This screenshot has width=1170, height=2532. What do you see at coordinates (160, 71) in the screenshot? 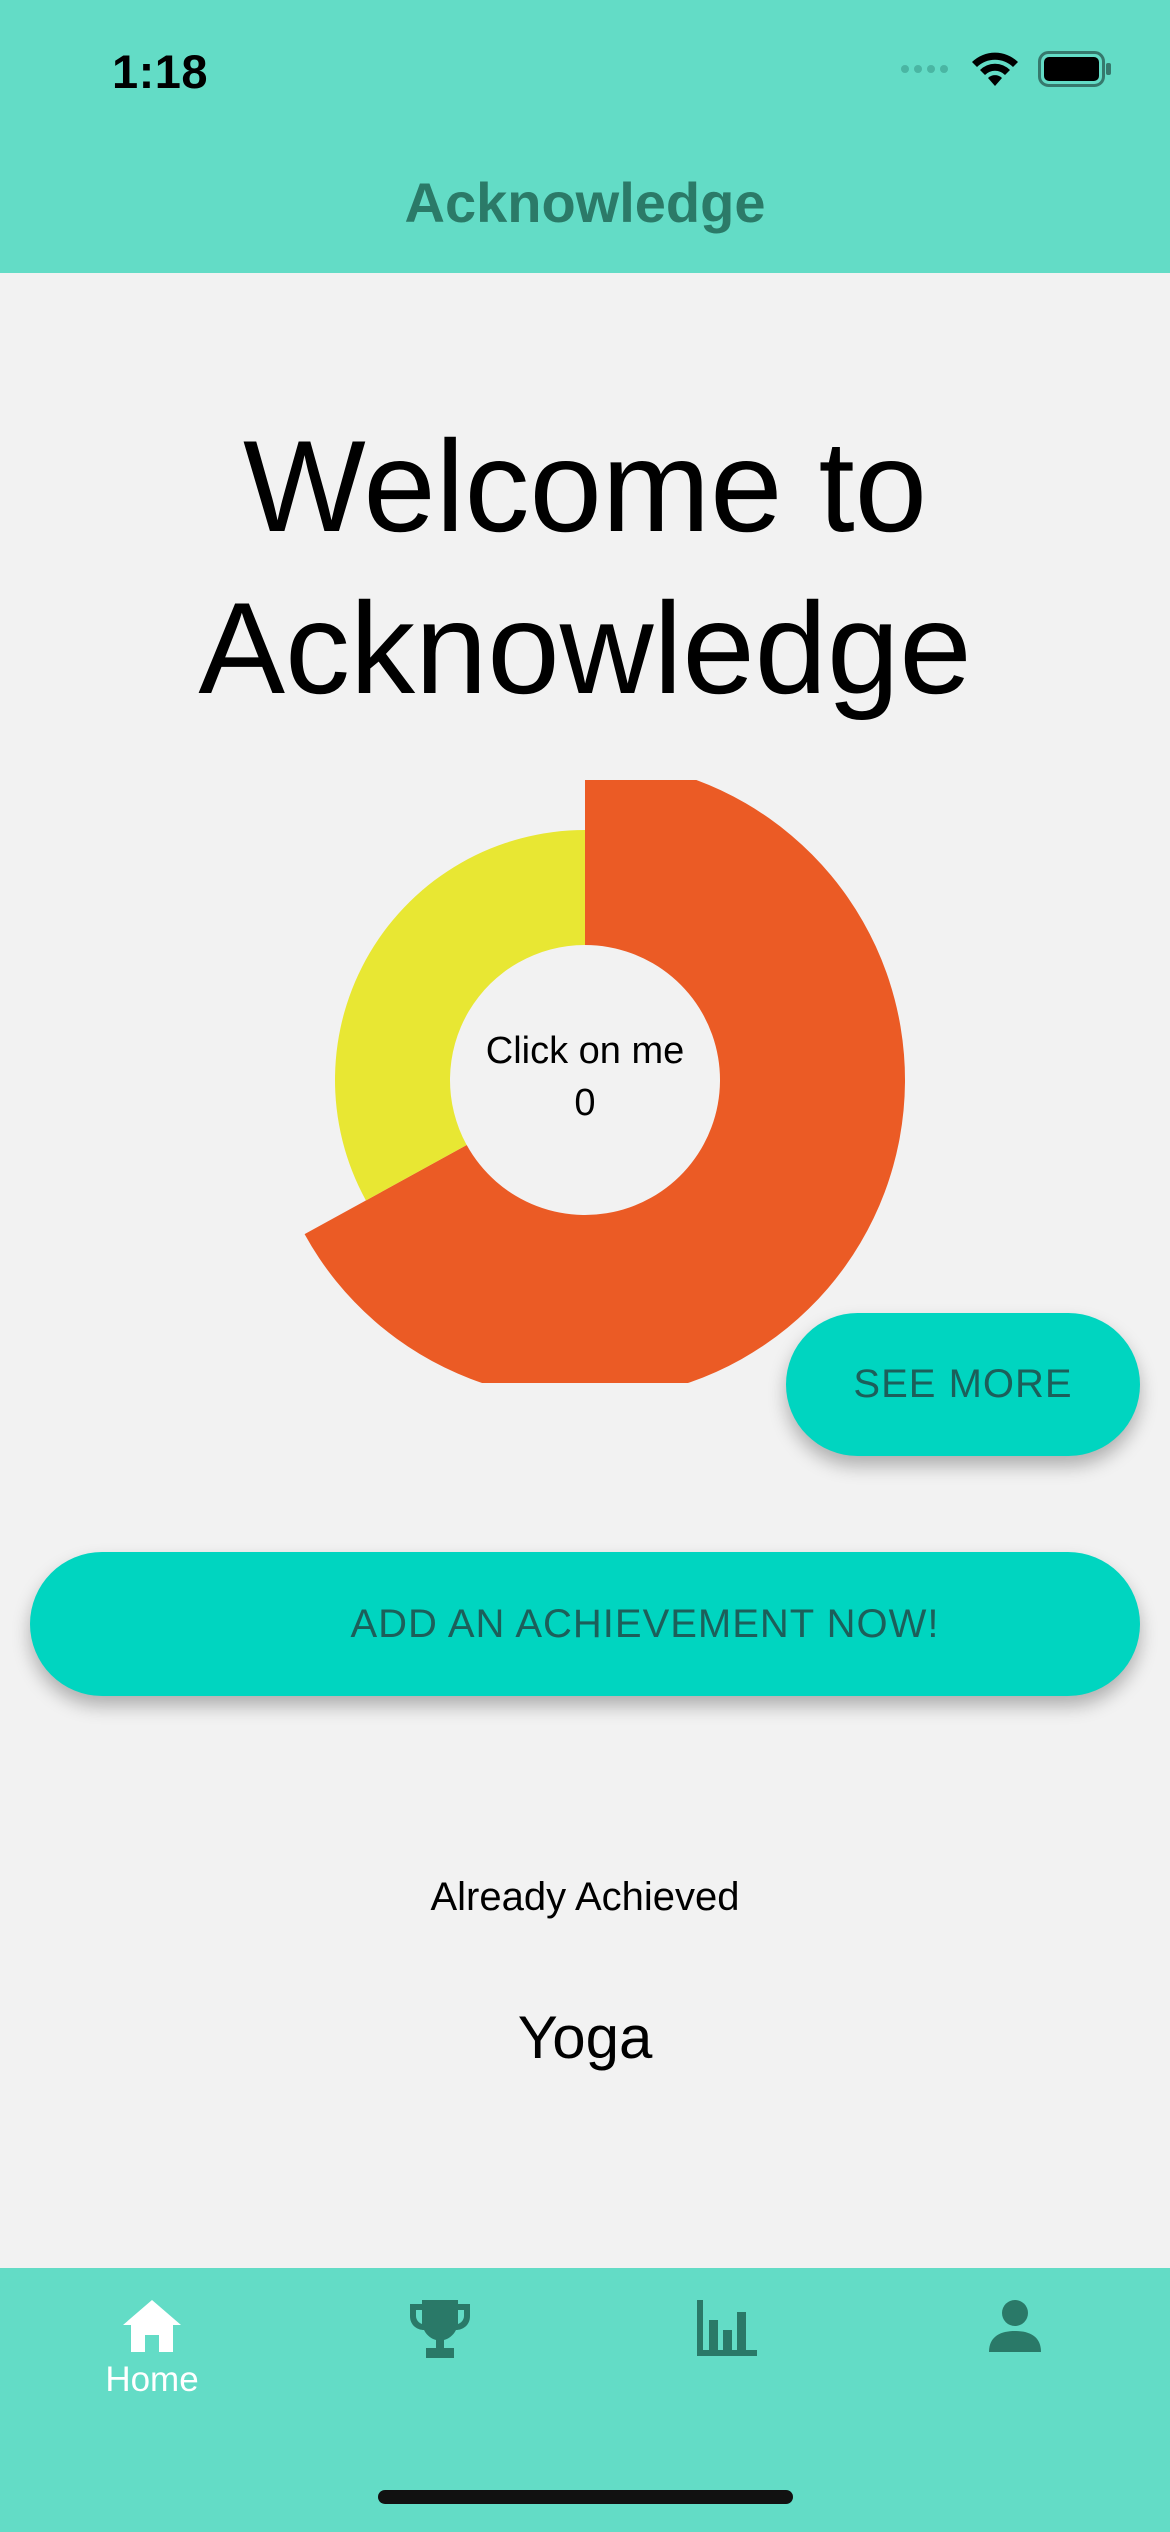
I see `status-time: 1:18` at bounding box center [160, 71].